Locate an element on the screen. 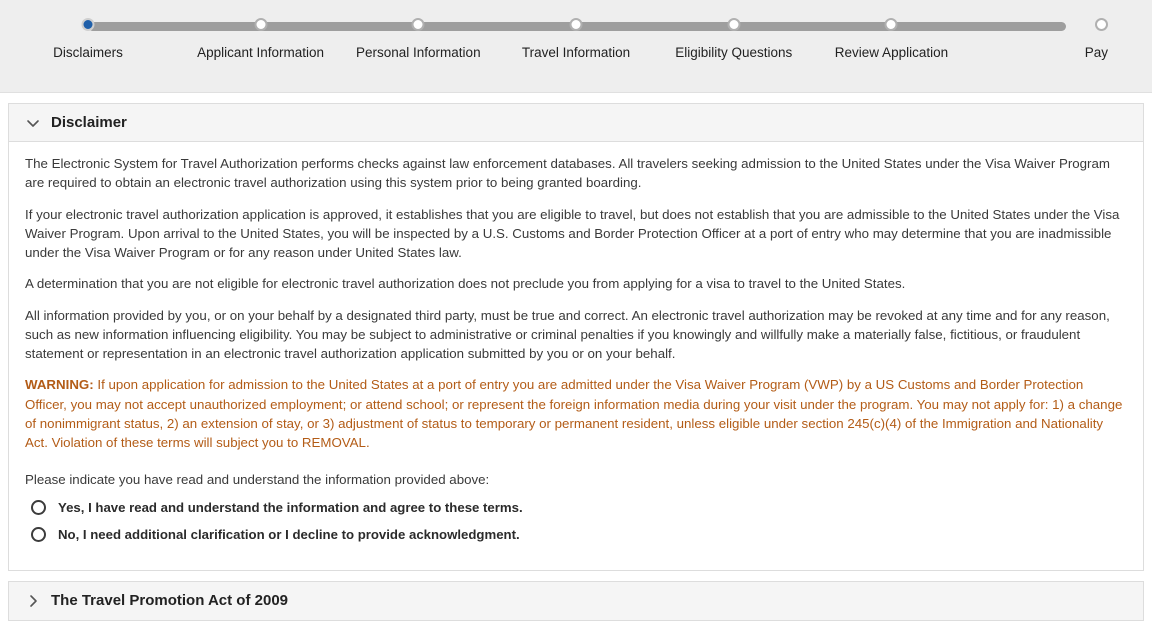 The image size is (1152, 621). panel-title: The Travel Promotion Act of 2009 is located at coordinates (170, 601).